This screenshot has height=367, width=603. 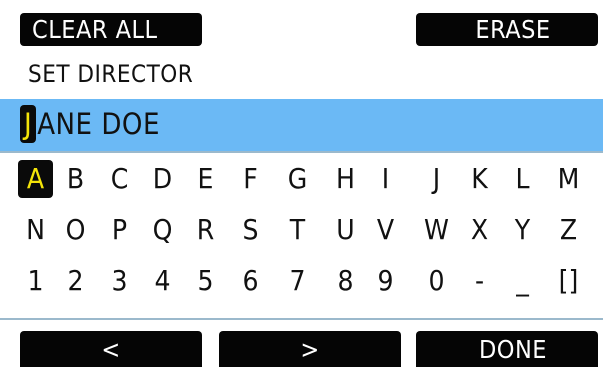 What do you see at coordinates (568, 281) in the screenshot?
I see `key-brackets: []` at bounding box center [568, 281].